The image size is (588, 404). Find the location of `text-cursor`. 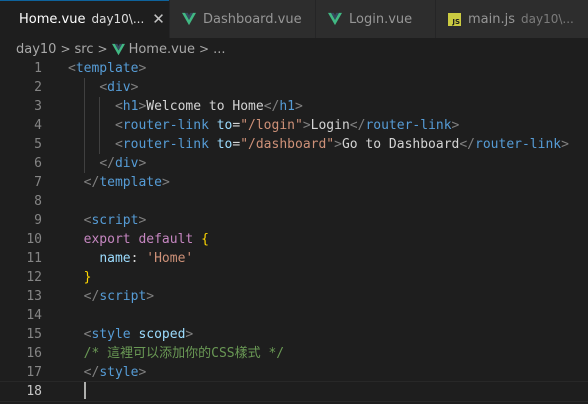

text-cursor is located at coordinates (84, 390).